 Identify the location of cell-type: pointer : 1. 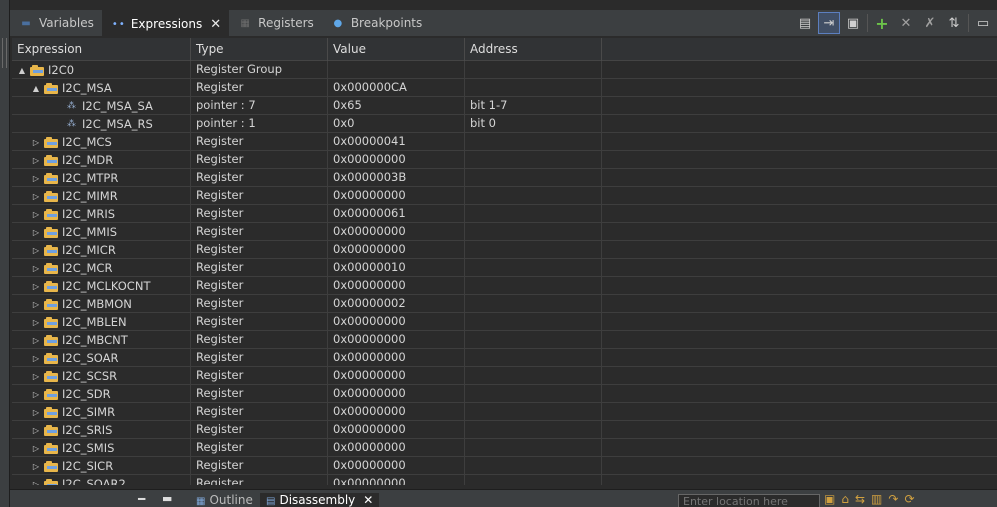
(259, 124).